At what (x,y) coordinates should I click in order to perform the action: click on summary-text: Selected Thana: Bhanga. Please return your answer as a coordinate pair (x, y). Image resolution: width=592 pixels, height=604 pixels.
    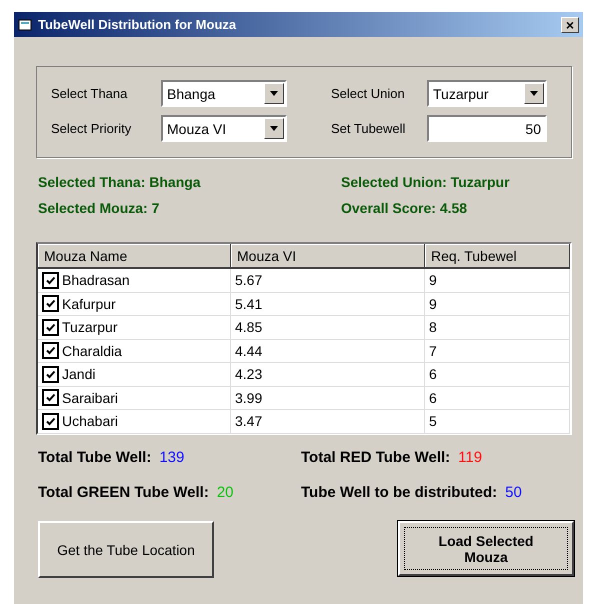
    Looking at the image, I should click on (120, 182).